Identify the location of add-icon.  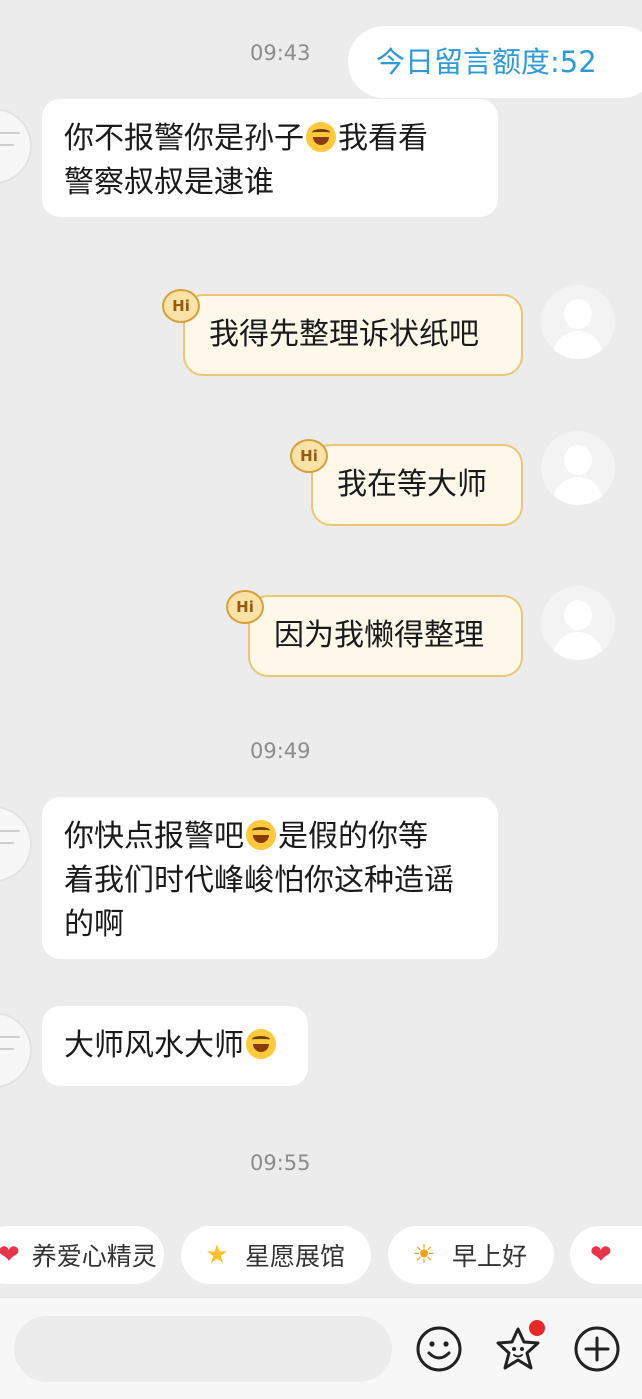
(597, 1349).